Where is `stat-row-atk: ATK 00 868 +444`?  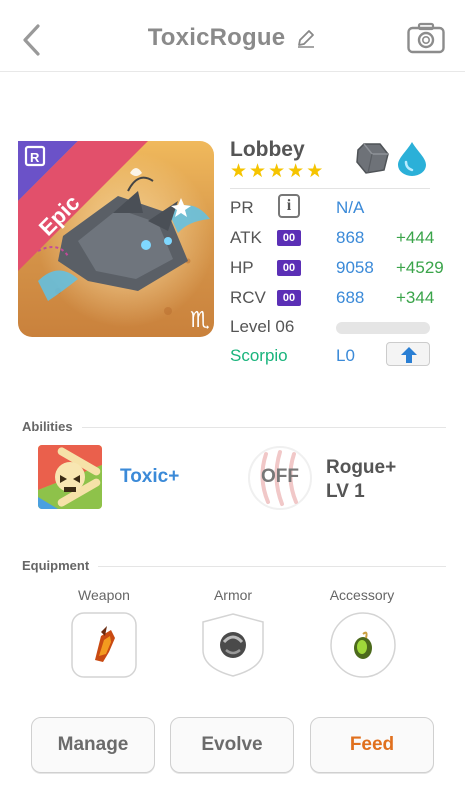 stat-row-atk: ATK 00 868 +444 is located at coordinates (340, 239).